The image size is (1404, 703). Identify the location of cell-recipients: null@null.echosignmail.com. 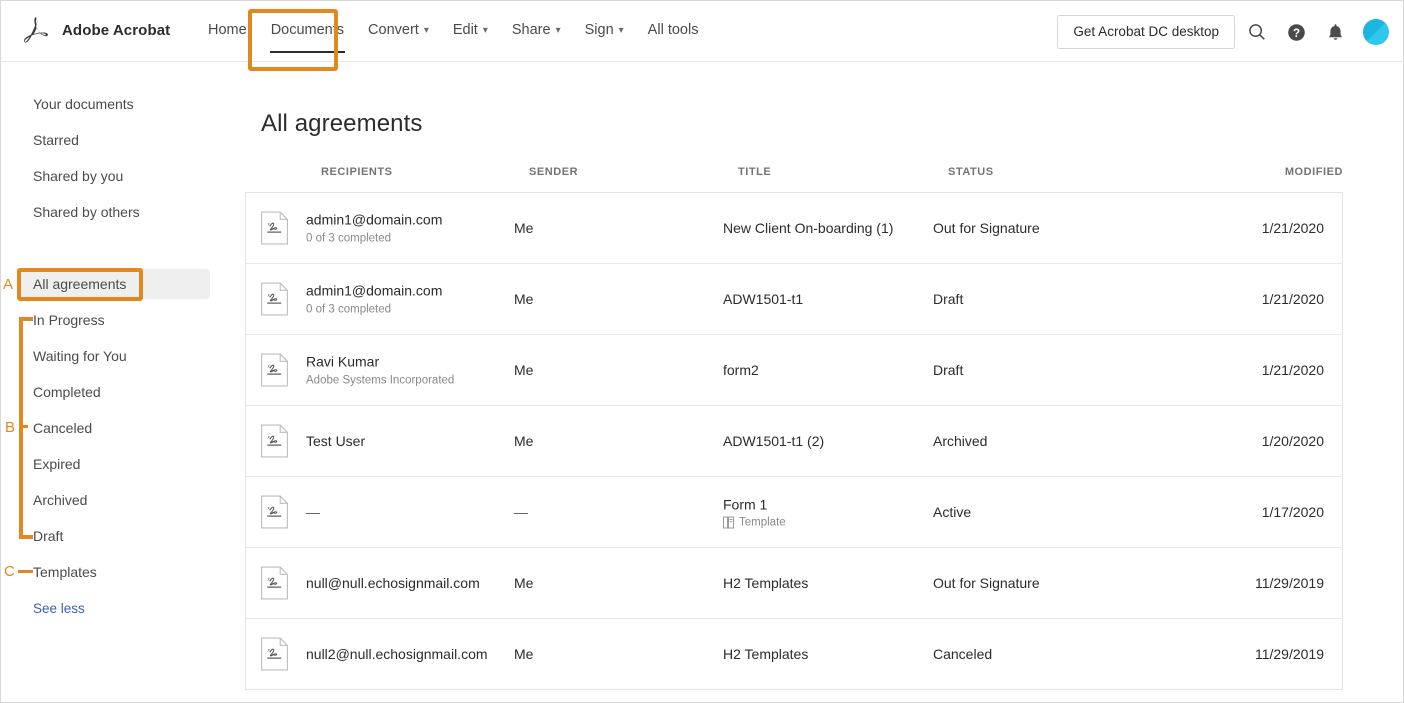
(393, 583).